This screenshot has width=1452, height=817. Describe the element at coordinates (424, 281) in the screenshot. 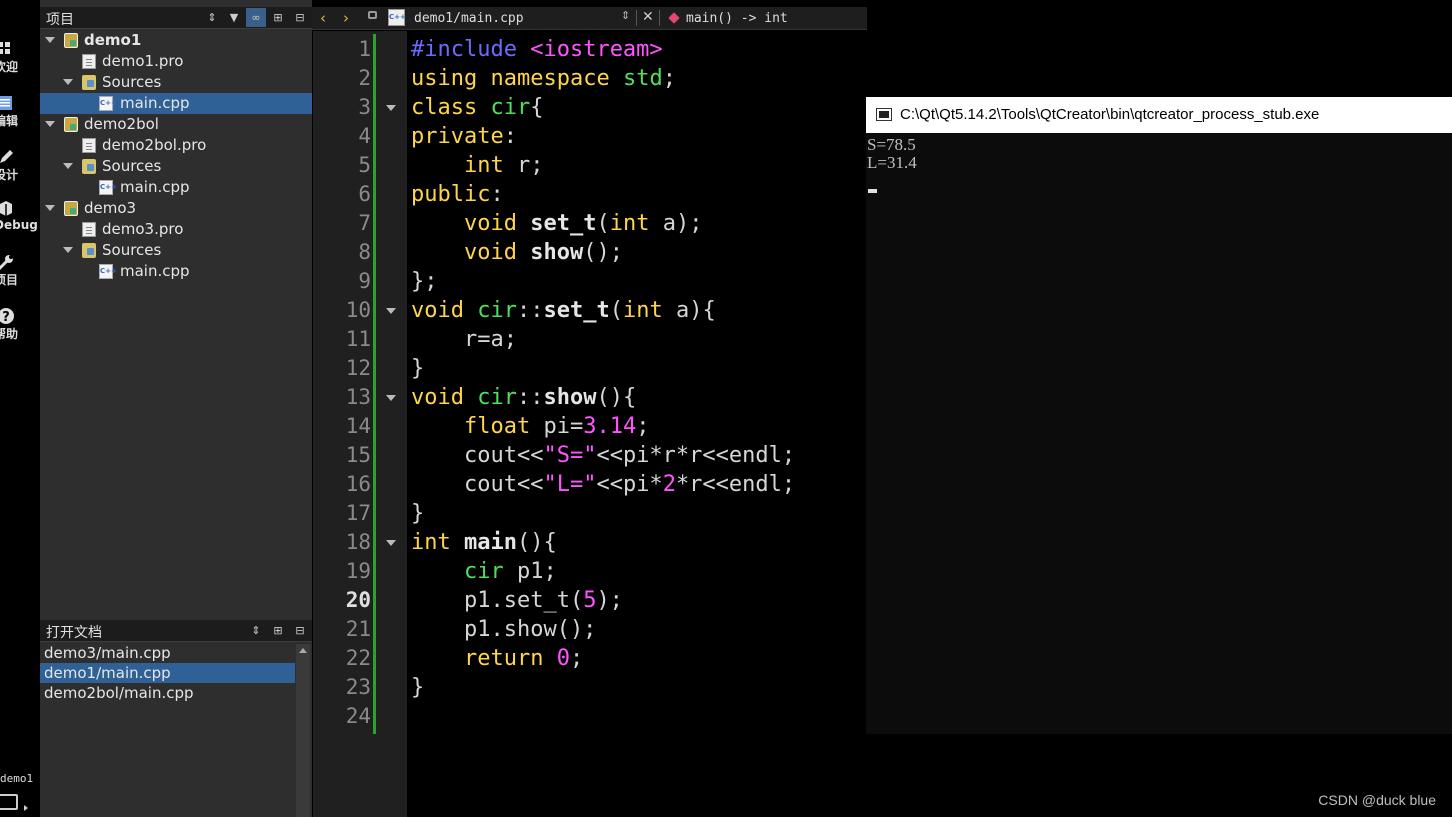

I see `code-line: };` at that location.